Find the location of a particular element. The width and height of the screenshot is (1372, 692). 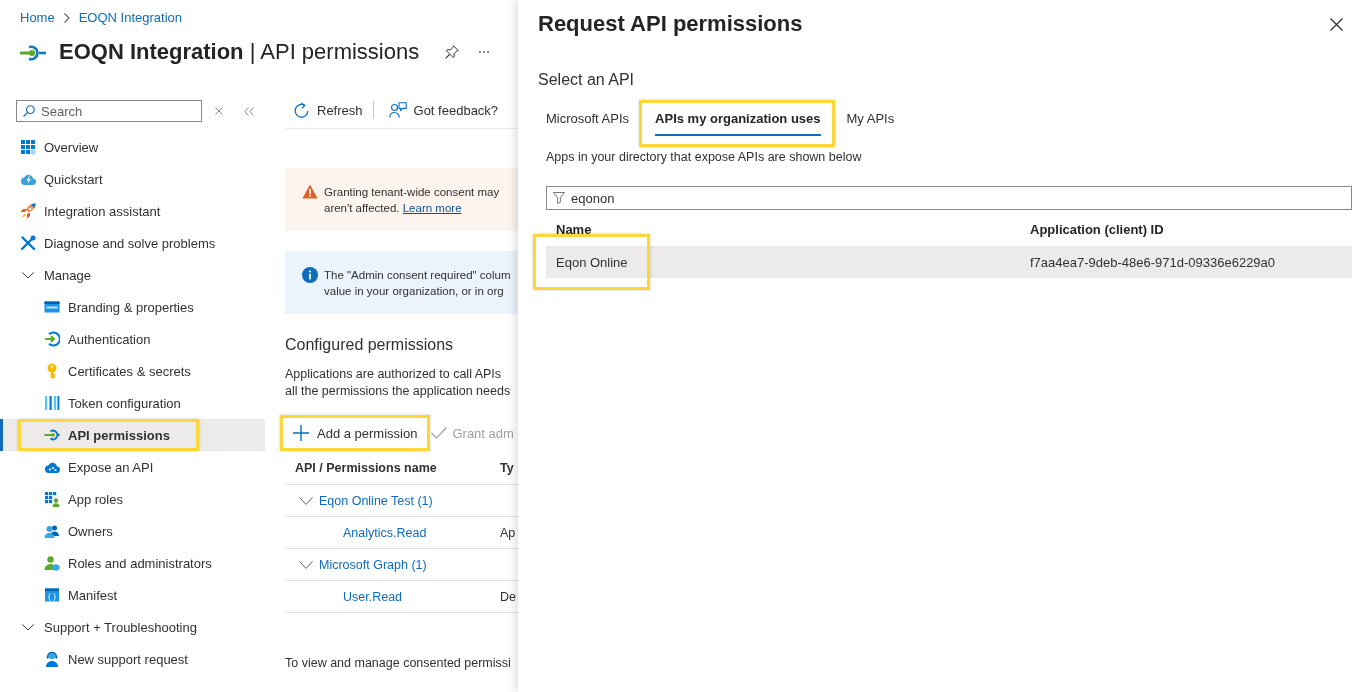

sidebar-item: New support request is located at coordinates (132, 659).